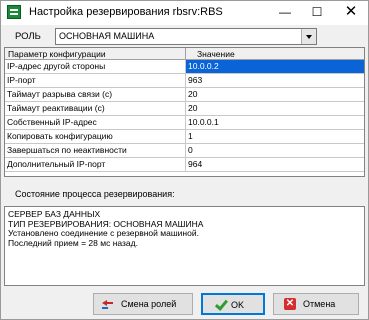  What do you see at coordinates (95, 122) in the screenshot?
I see `param-cell: Собственный IP-адрес` at bounding box center [95, 122].